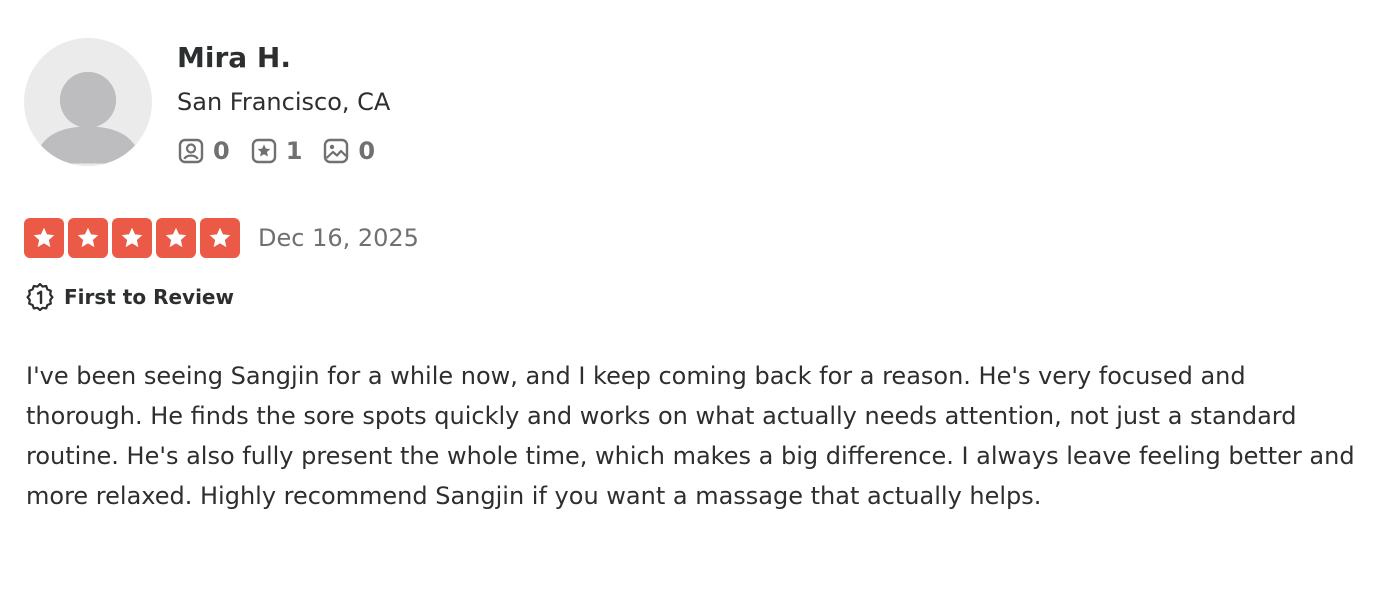 This screenshot has width=1392, height=592. I want to click on user-name: Mira H., so click(234, 58).